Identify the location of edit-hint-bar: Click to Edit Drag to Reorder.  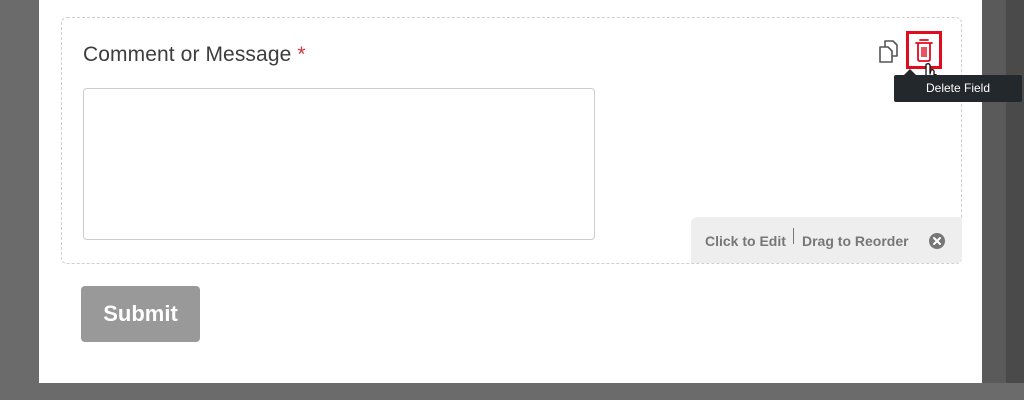
(826, 240).